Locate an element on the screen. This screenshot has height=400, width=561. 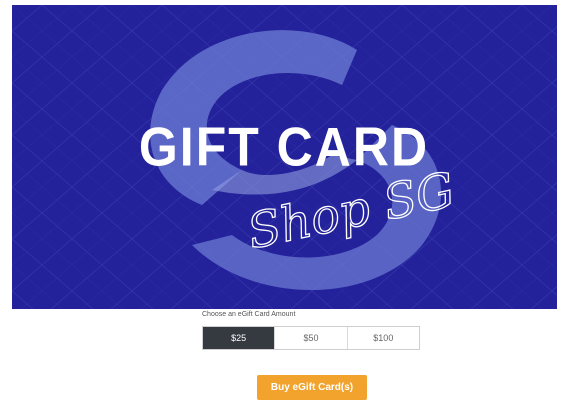
amount-selector: $25 $50 $100 is located at coordinates (311, 338).